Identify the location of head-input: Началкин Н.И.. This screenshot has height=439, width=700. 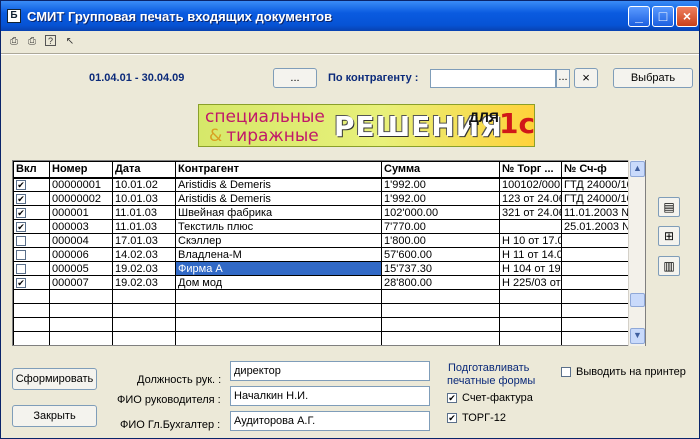
(330, 396).